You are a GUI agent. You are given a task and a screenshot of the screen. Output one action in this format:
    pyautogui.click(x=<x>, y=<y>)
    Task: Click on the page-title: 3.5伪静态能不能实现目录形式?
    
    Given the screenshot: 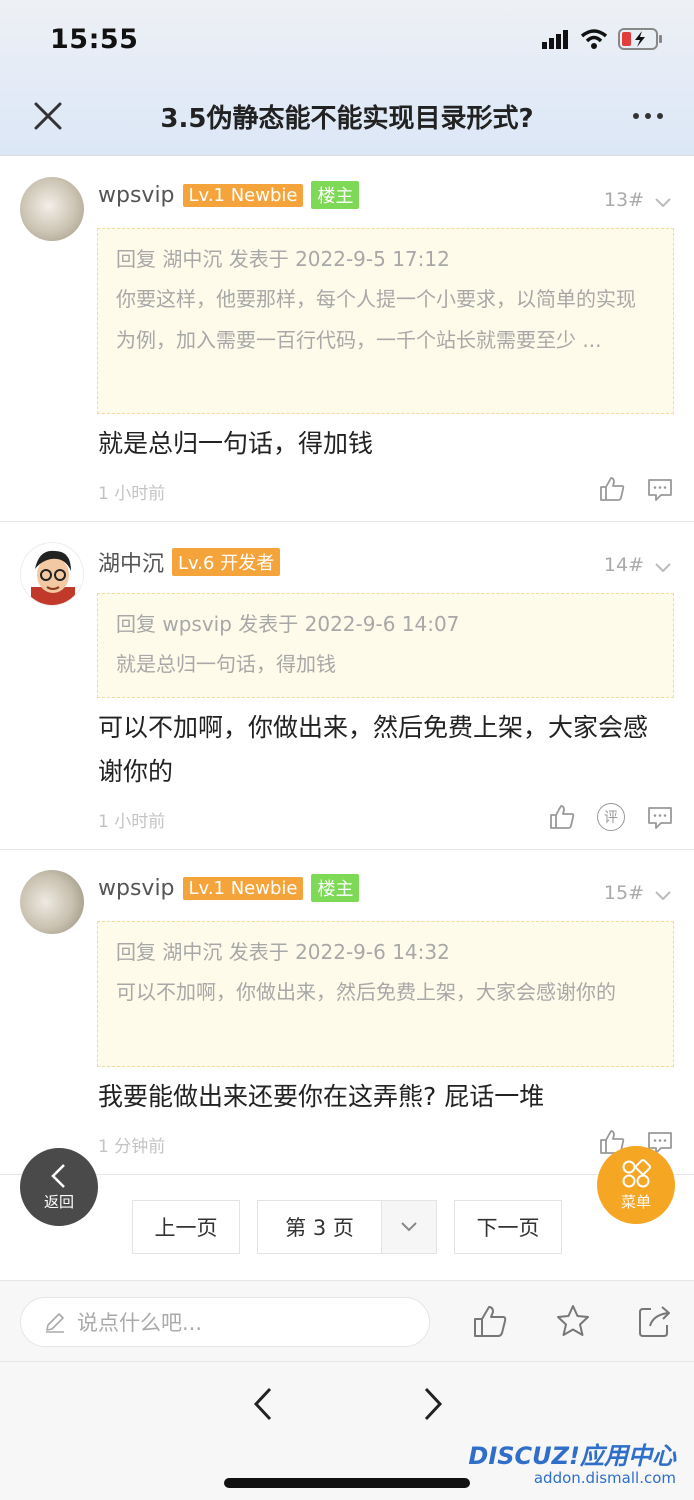 What is the action you would take?
    pyautogui.click(x=347, y=119)
    